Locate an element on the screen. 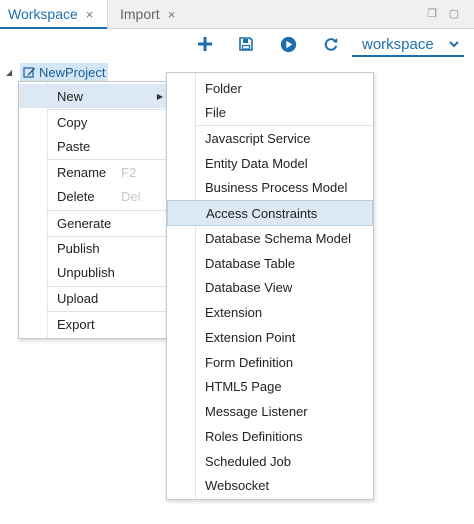  menu-item-generate: Generate is located at coordinates (94, 223).